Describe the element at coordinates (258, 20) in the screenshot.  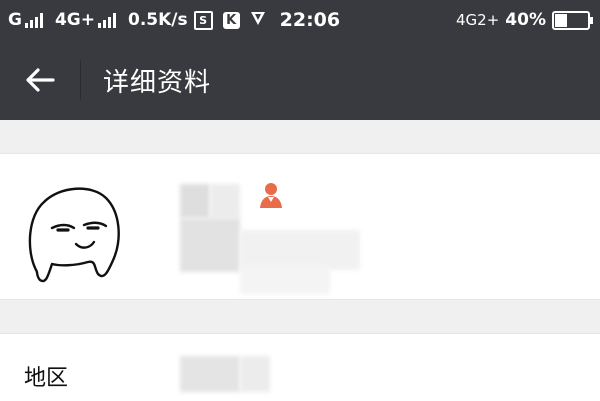
I see `vpn-icon` at that location.